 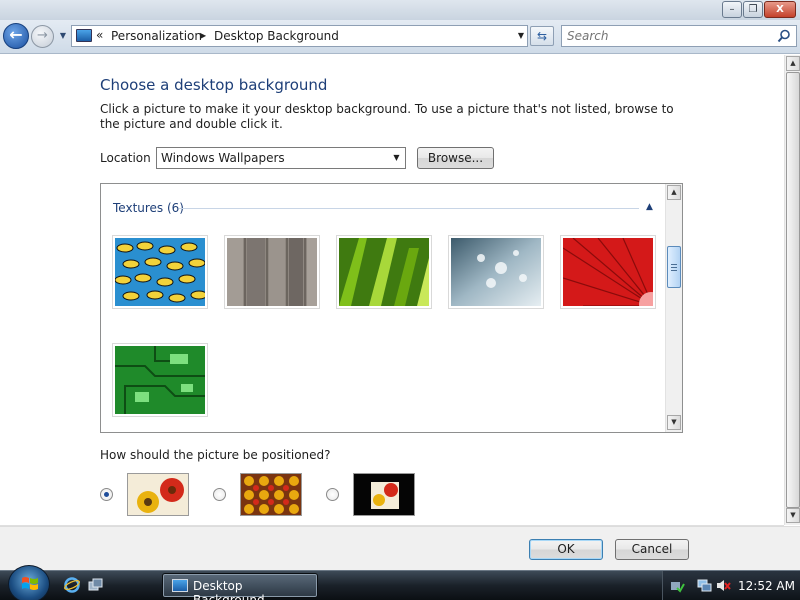 I want to click on page-scroll-up-button: ▲, so click(x=793, y=63).